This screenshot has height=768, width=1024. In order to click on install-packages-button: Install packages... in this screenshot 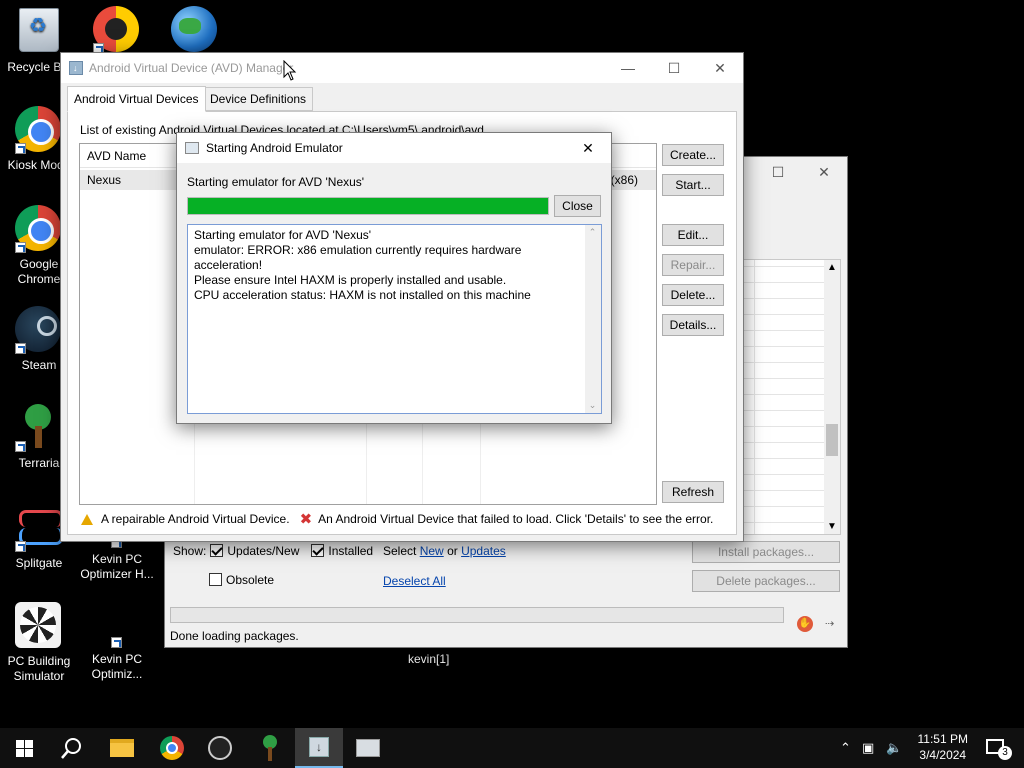, I will do `click(766, 552)`.